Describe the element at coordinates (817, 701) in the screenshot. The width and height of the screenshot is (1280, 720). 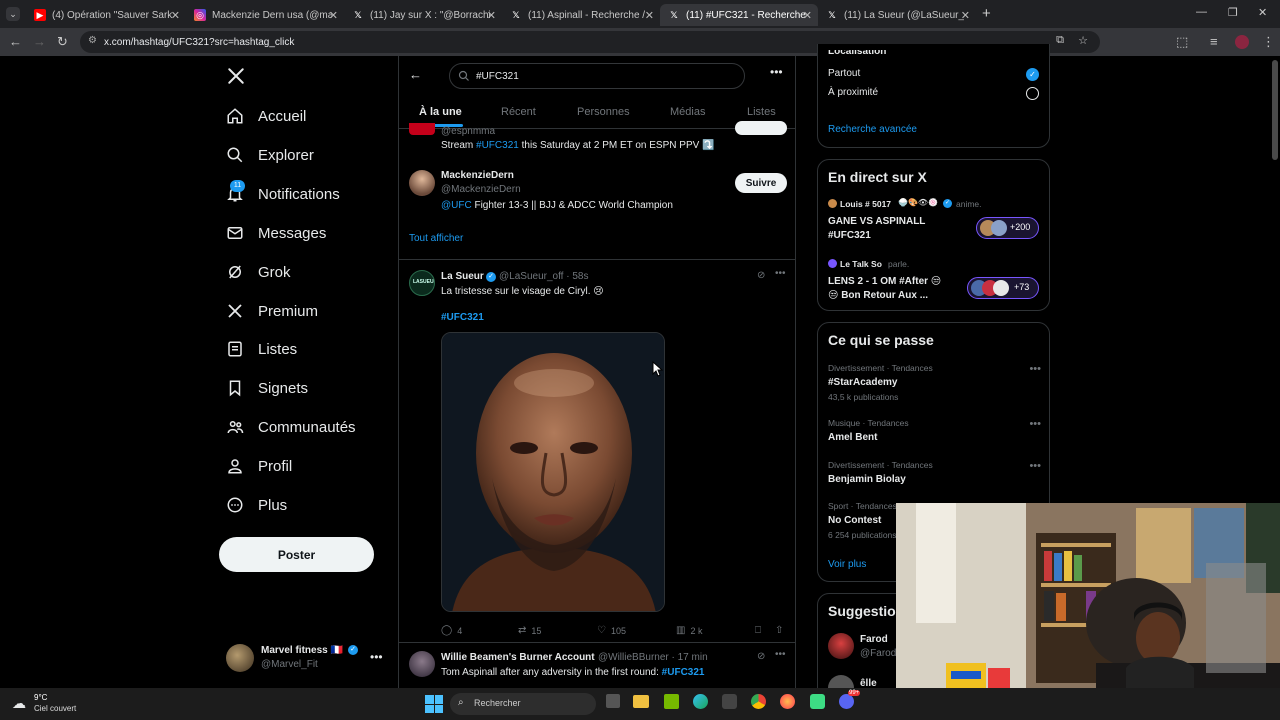
I see `app-icon` at that location.